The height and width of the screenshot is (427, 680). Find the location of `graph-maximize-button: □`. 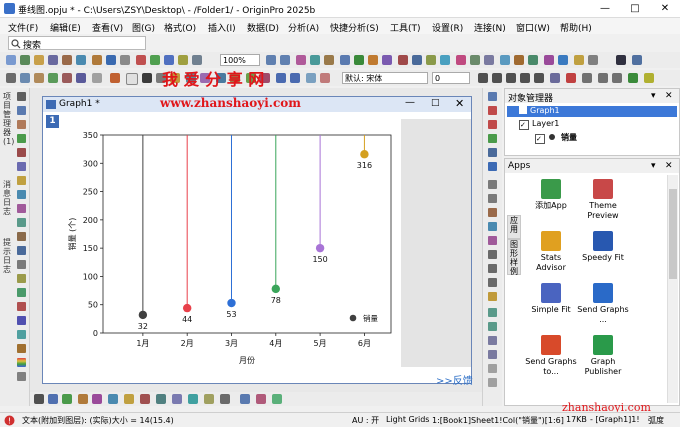

graph-maximize-button: □ is located at coordinates (435, 103).